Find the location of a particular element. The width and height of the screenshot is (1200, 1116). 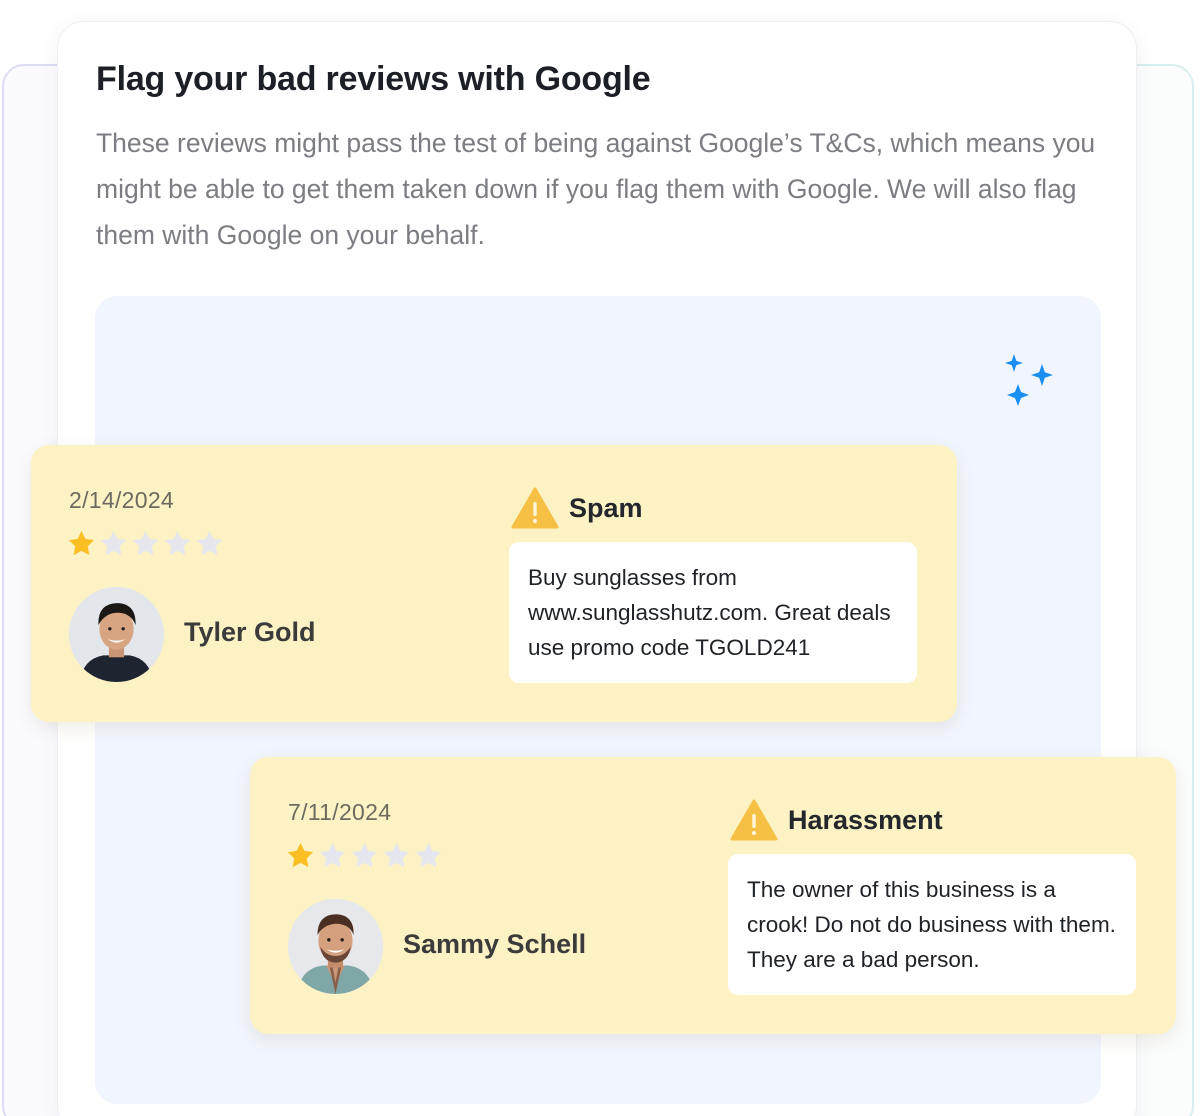

reviewer-name: Tyler Gold is located at coordinates (250, 632).